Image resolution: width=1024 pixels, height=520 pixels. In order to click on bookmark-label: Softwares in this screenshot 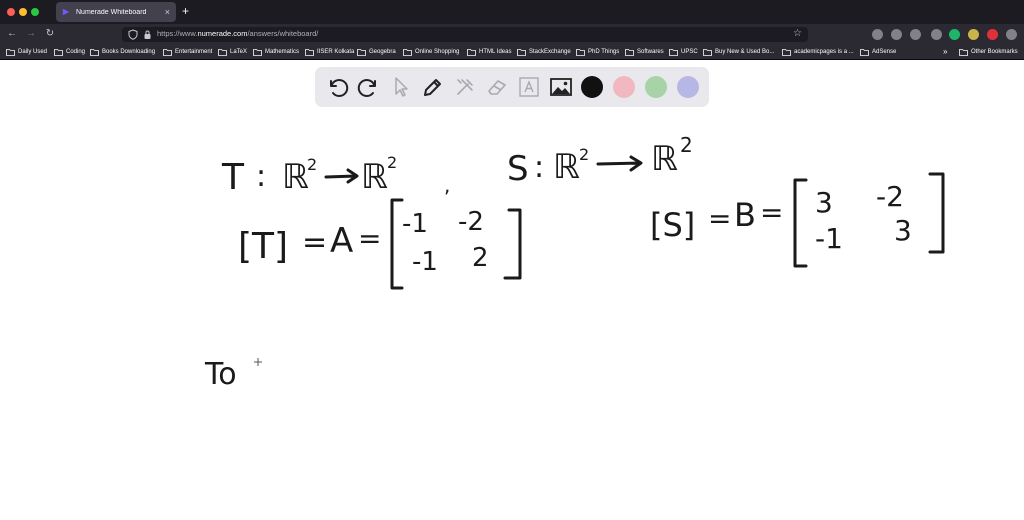, I will do `click(650, 52)`.